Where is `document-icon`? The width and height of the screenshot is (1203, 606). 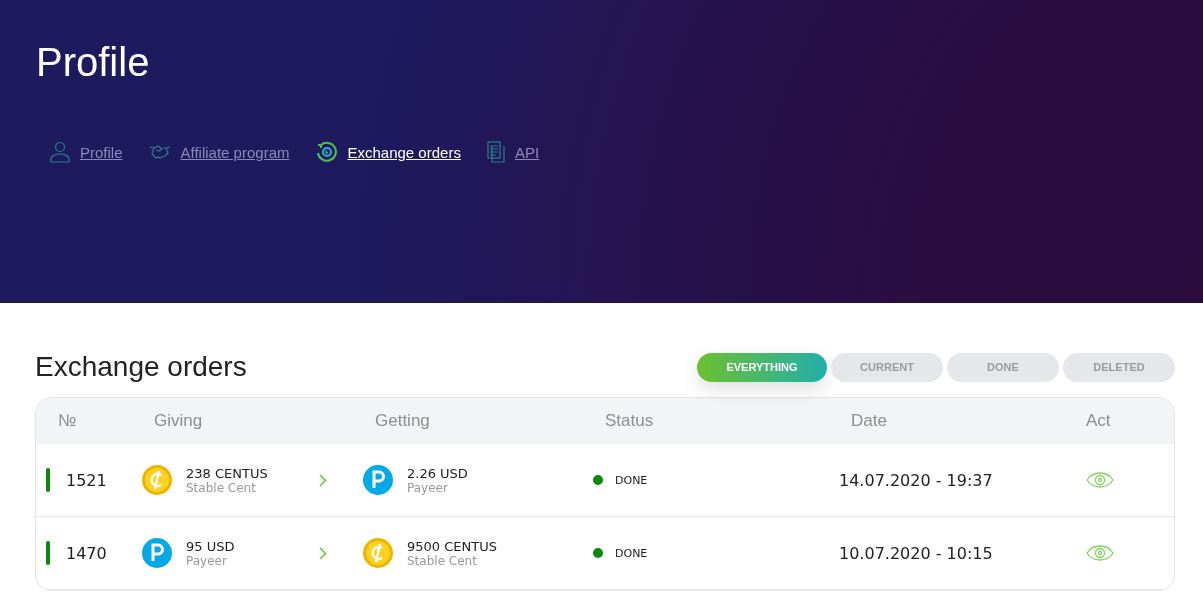
document-icon is located at coordinates (495, 152).